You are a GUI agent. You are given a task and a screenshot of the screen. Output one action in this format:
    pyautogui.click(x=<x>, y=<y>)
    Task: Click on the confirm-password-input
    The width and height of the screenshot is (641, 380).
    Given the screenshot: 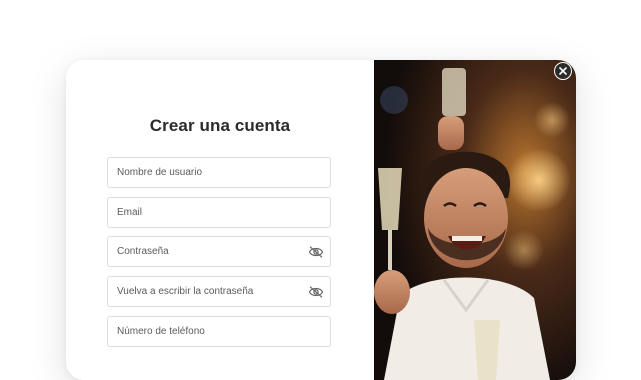 What is the action you would take?
    pyautogui.click(x=219, y=291)
    